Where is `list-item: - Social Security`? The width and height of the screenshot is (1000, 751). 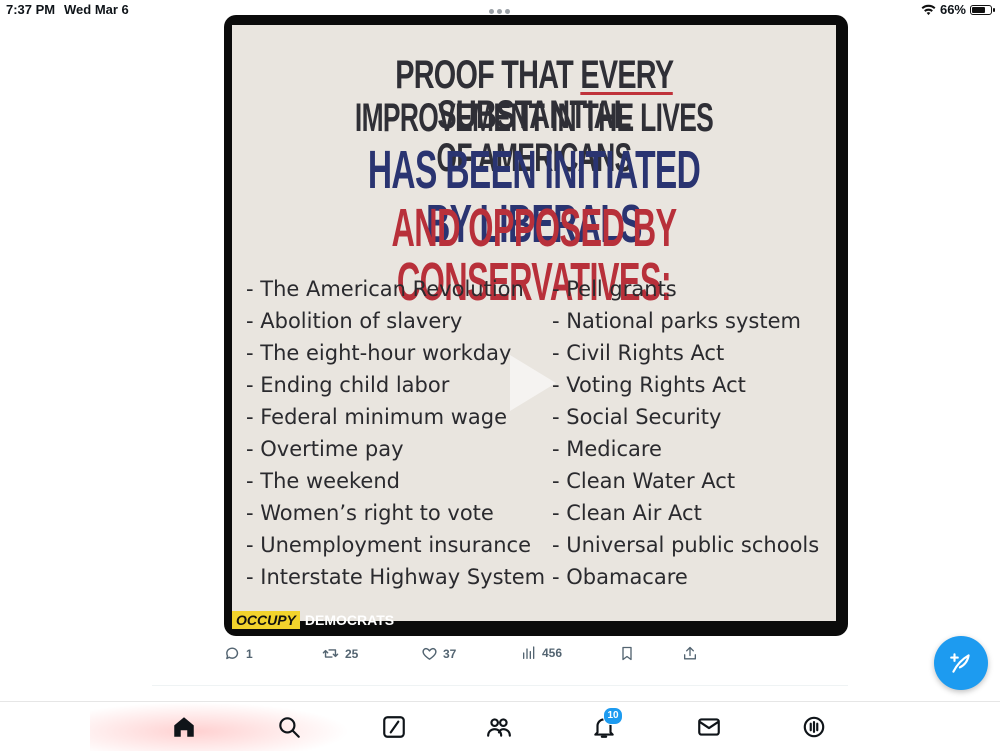 list-item: - Social Security is located at coordinates (637, 417).